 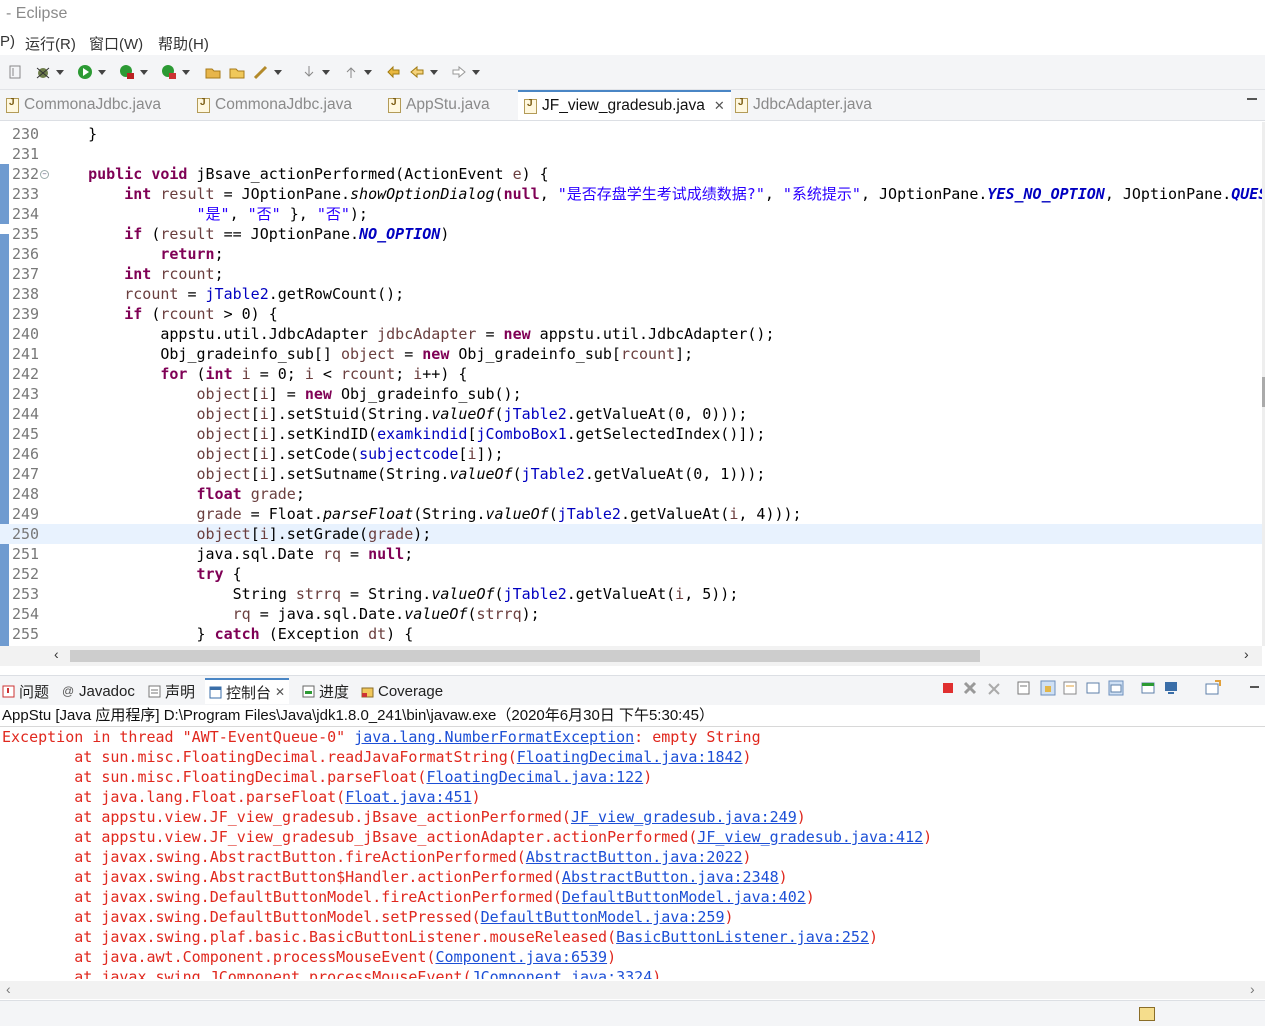 I want to click on menu-help: 帮助(H), so click(x=183, y=43).